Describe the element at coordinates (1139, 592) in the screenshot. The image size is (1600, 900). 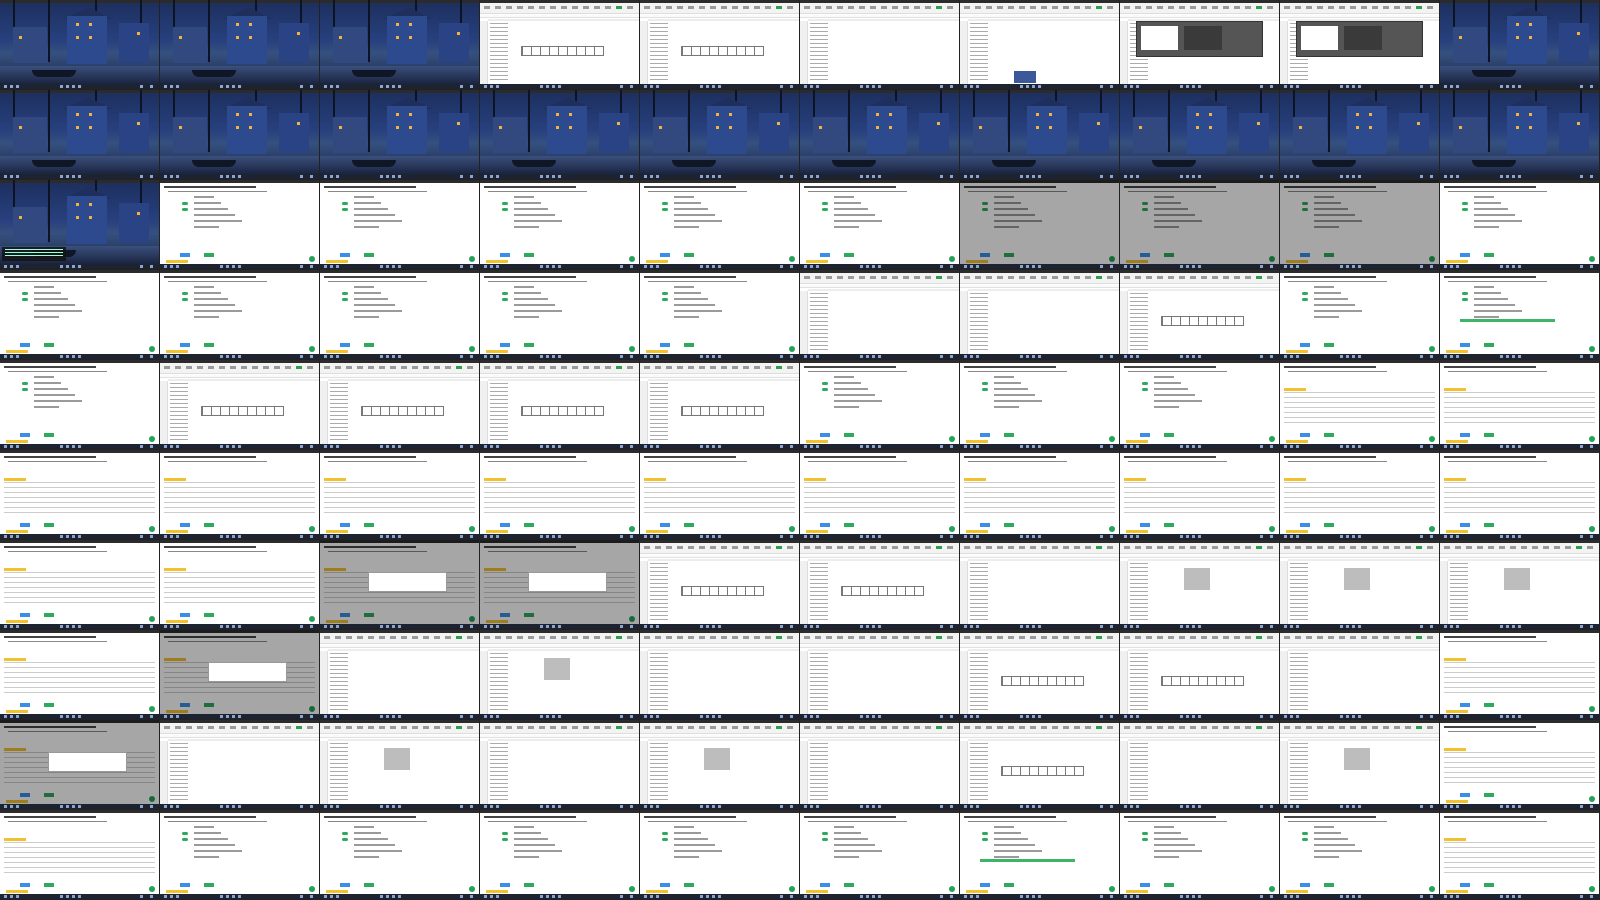
I see `cell-column` at that location.